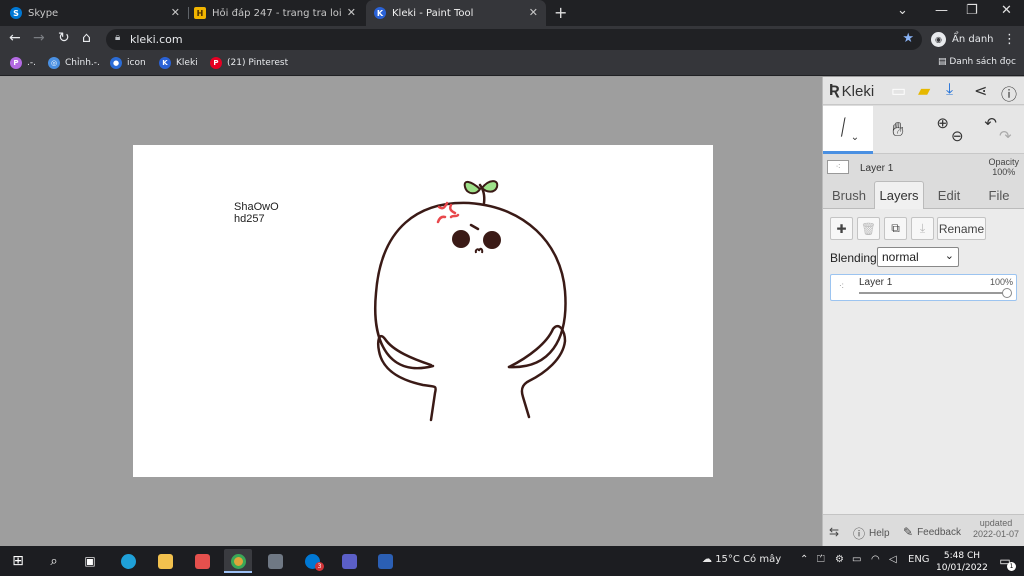 The height and width of the screenshot is (576, 1024). Describe the element at coordinates (933, 293) in the screenshot. I see `layer-opacity-slider` at that location.